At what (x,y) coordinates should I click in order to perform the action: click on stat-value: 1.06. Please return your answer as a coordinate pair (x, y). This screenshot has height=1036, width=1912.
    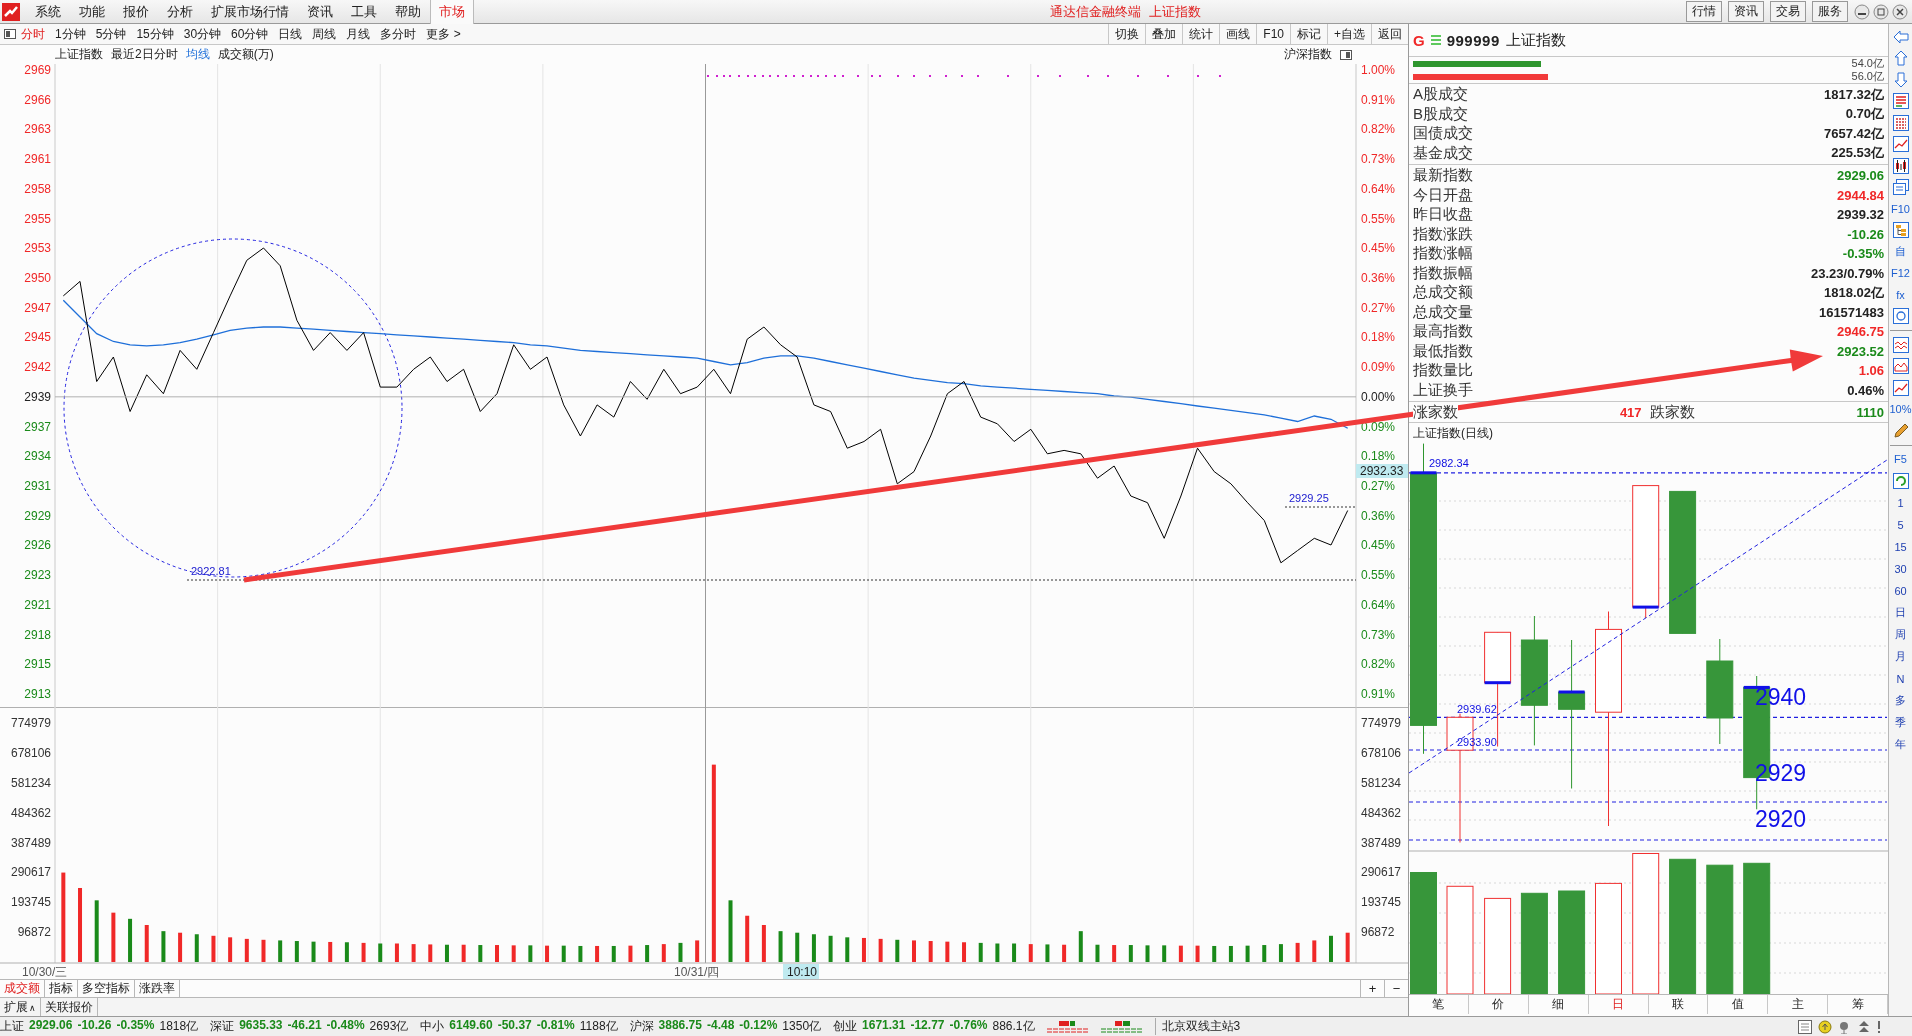
    Looking at the image, I should click on (1871, 371).